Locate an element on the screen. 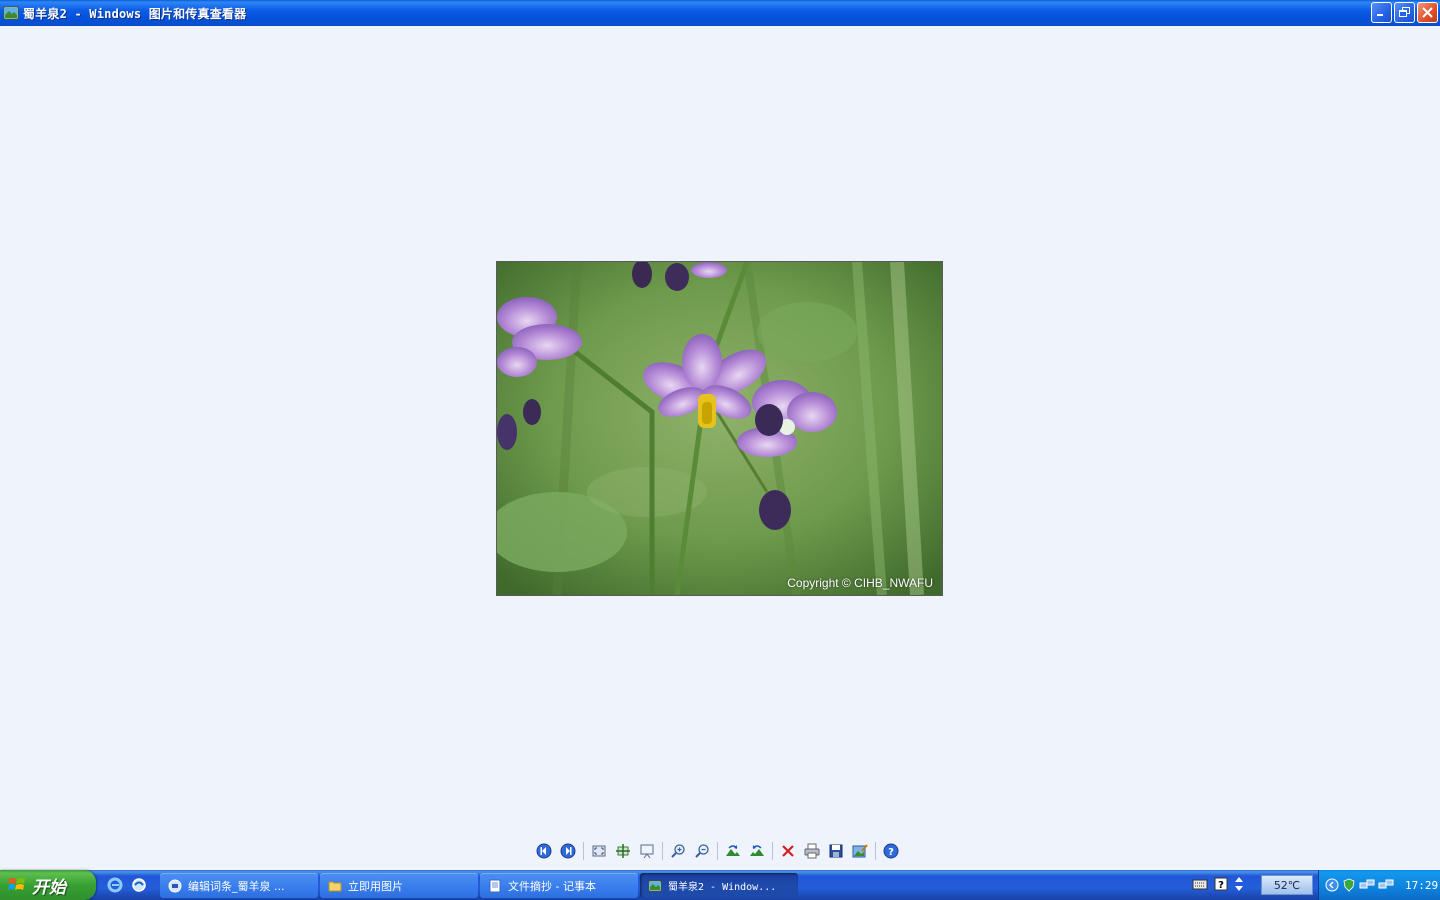 The image size is (1440, 900). image-viewer-icon is located at coordinates (655, 885).